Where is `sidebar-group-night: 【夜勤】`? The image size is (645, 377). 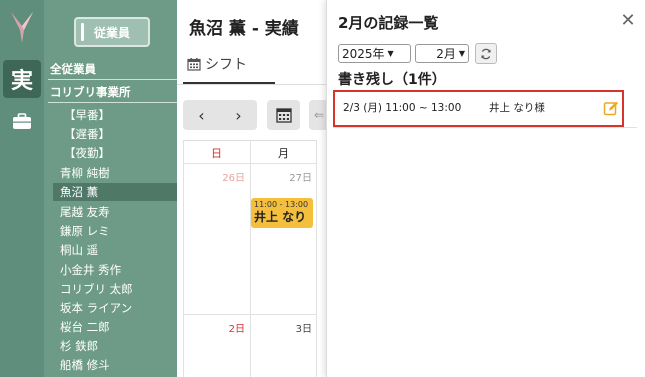 sidebar-group-night: 【夜勤】 is located at coordinates (87, 153).